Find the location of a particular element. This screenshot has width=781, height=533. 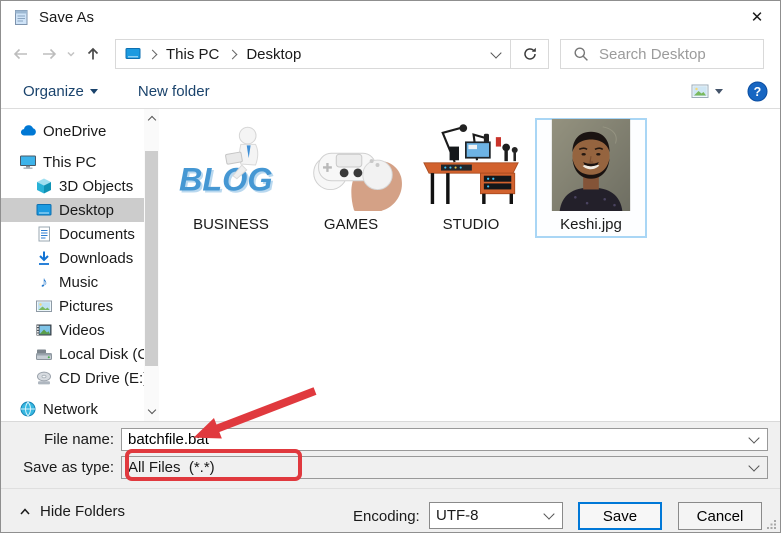

computer-monitor-icon is located at coordinates (28, 162).